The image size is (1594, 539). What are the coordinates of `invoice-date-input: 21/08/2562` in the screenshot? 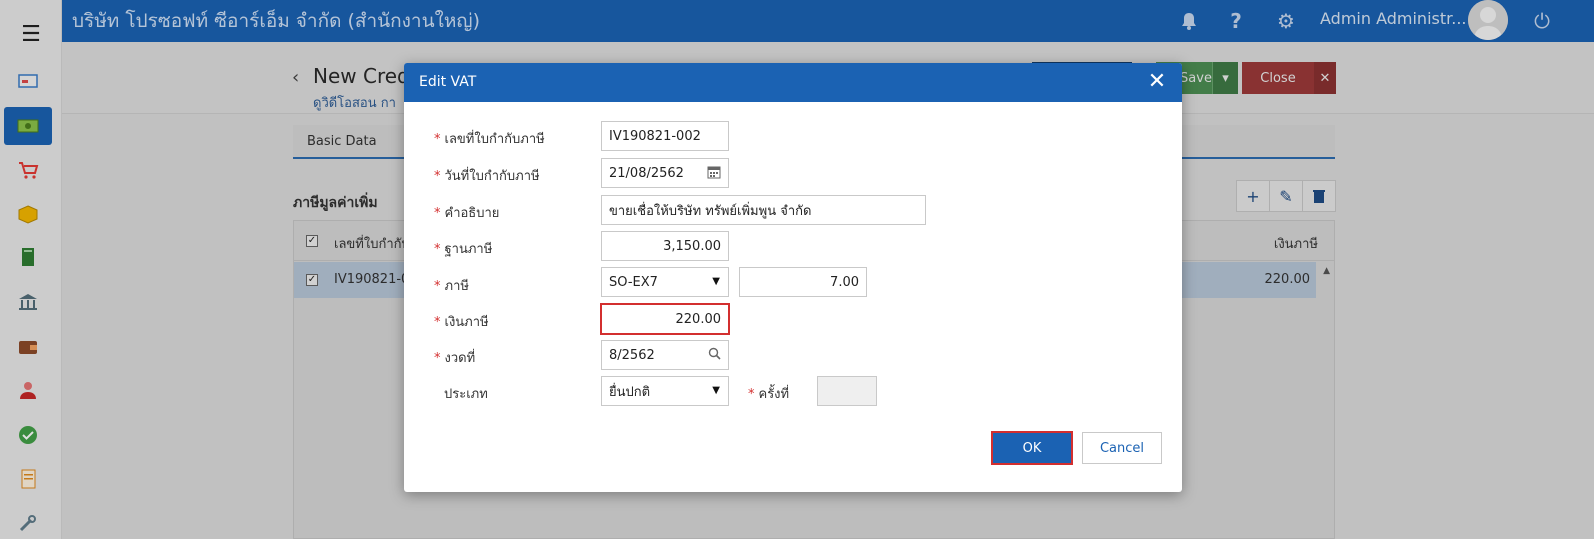 It's located at (665, 173).